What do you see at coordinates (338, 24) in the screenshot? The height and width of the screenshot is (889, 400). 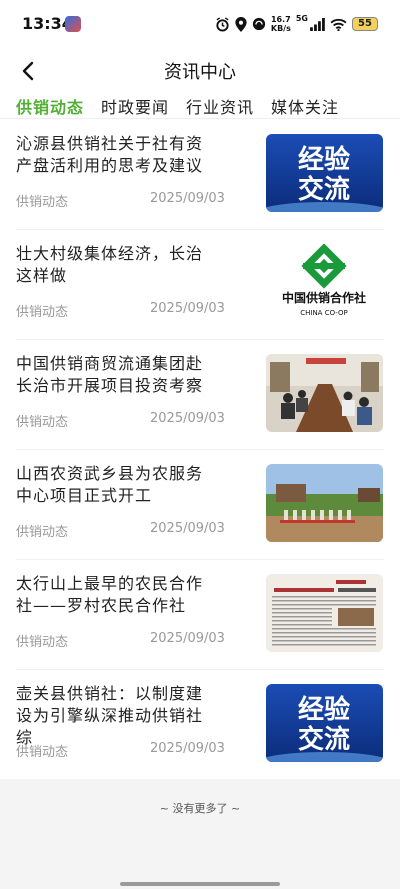 I see `wifi-icon` at bounding box center [338, 24].